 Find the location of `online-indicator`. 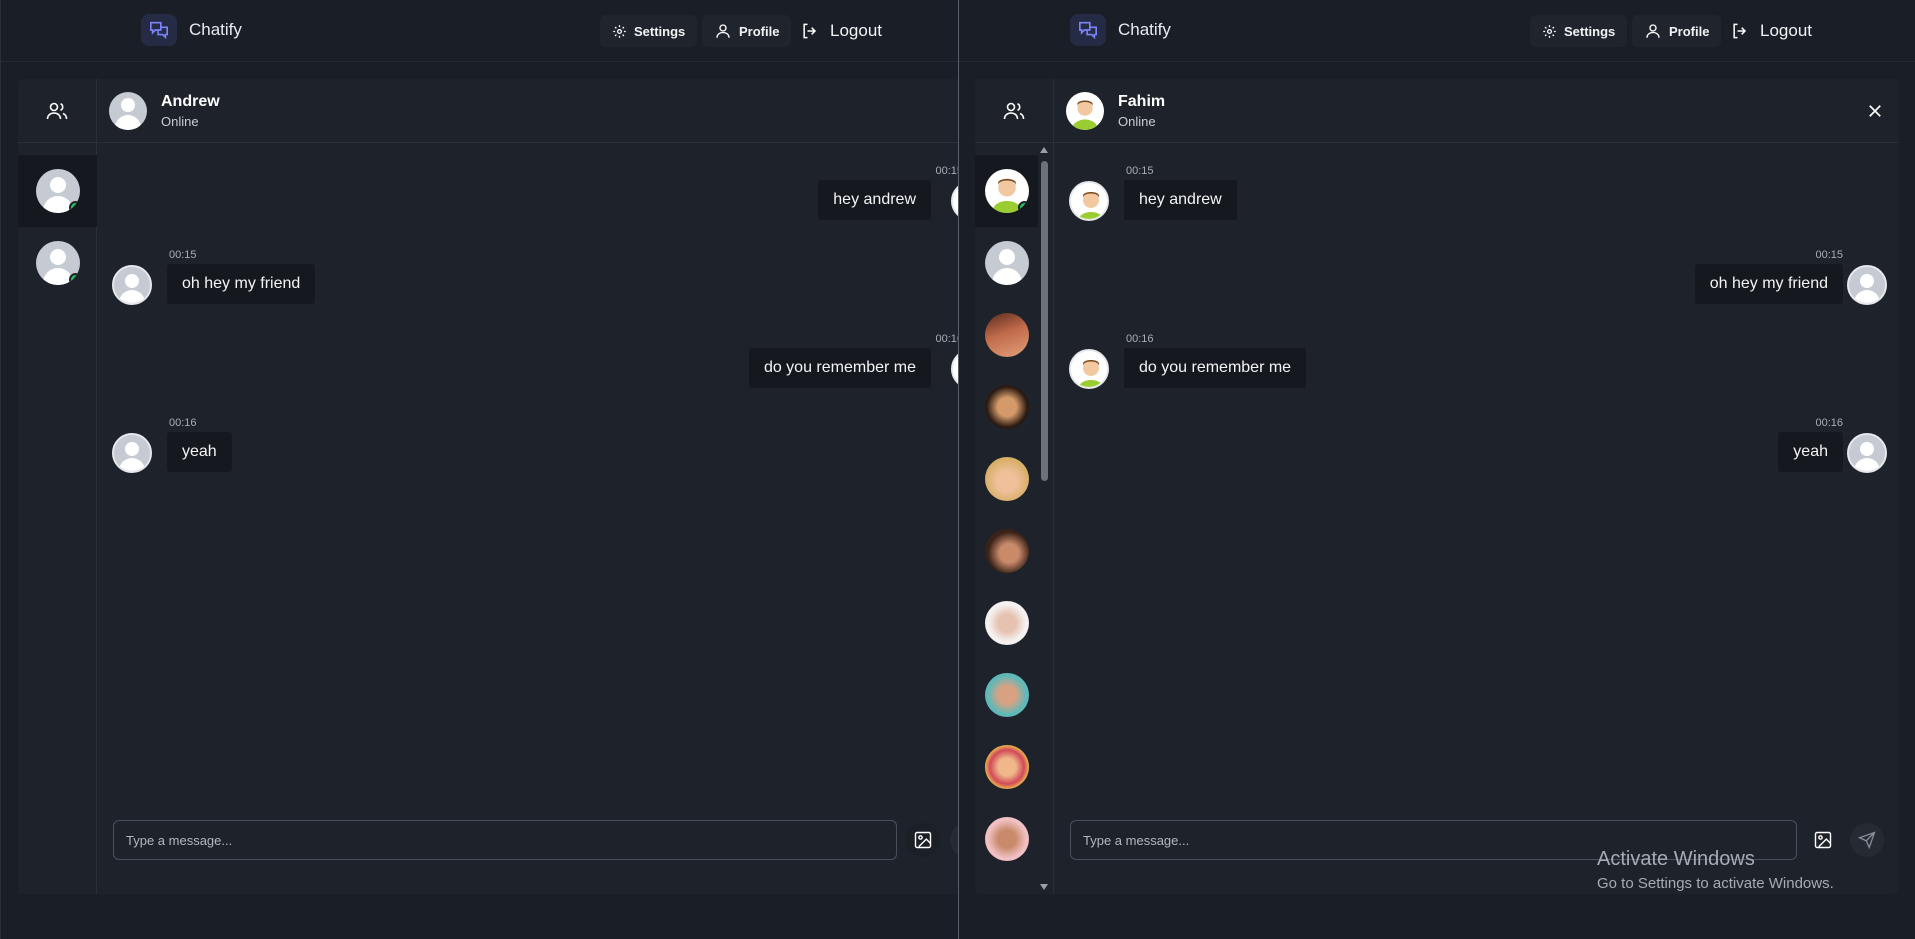

online-indicator is located at coordinates (74, 279).